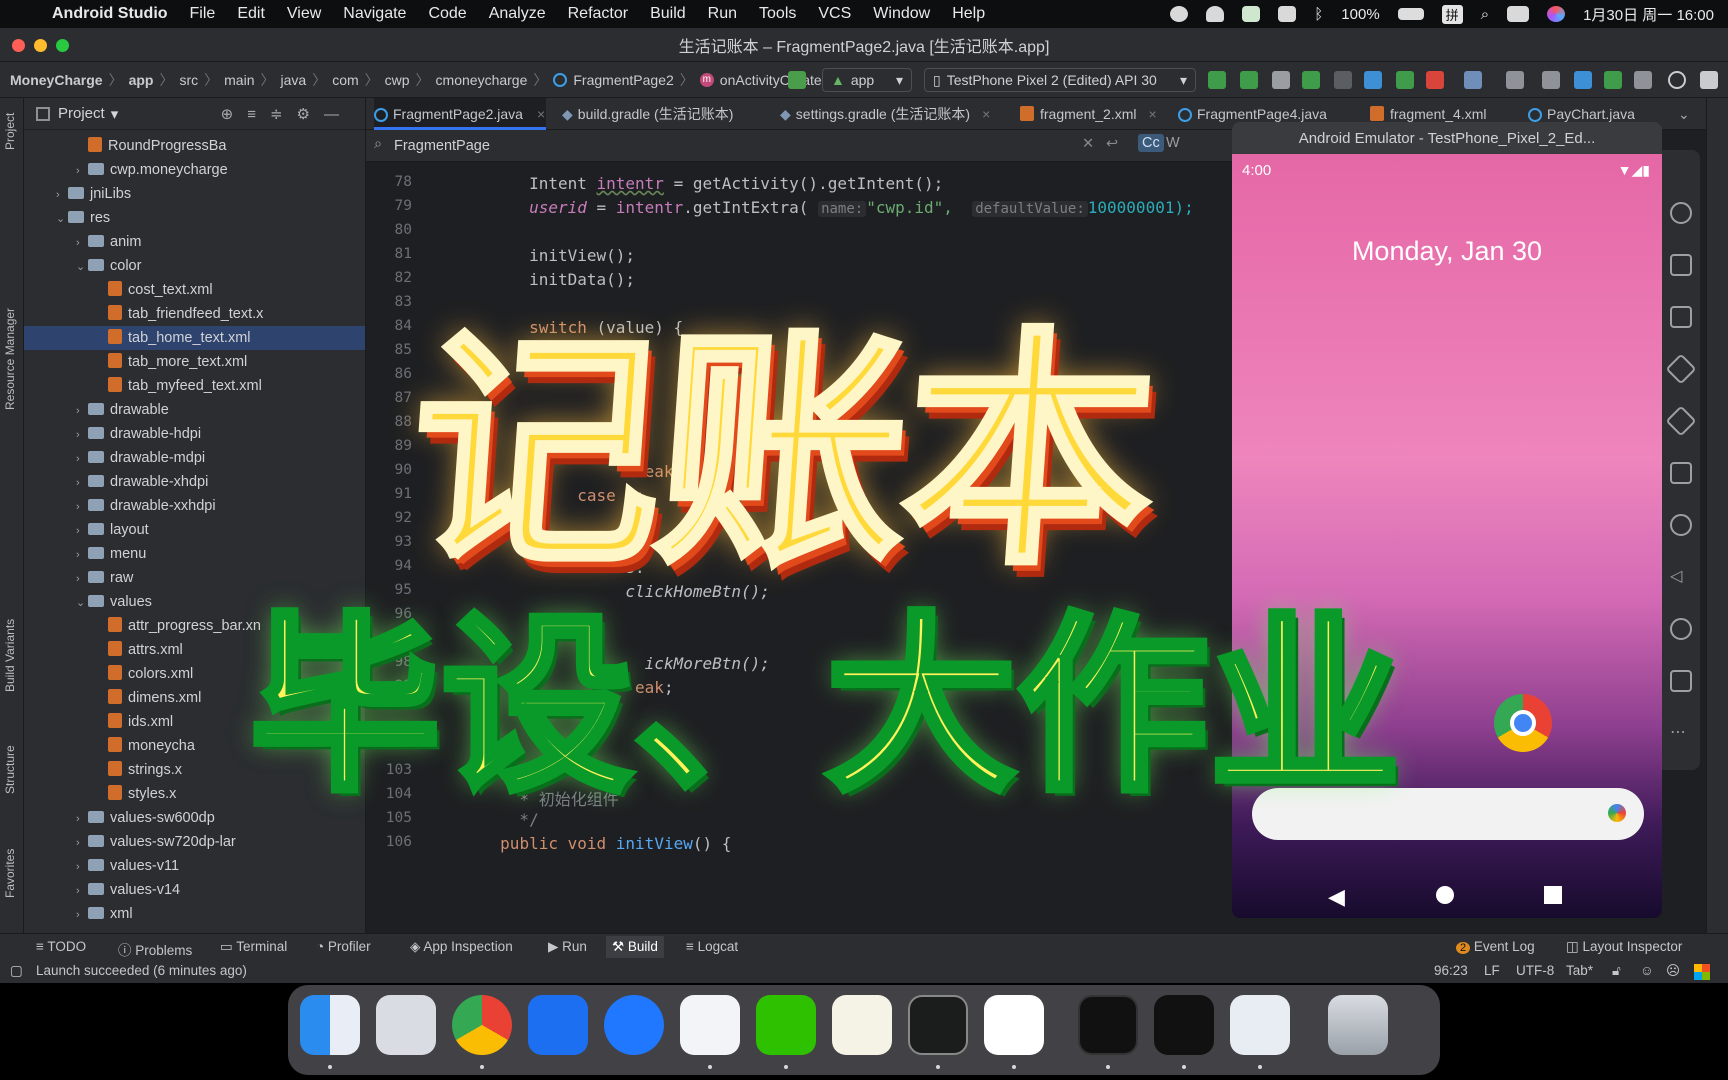  What do you see at coordinates (1681, 265) in the screenshot?
I see `volume-up-icon` at bounding box center [1681, 265].